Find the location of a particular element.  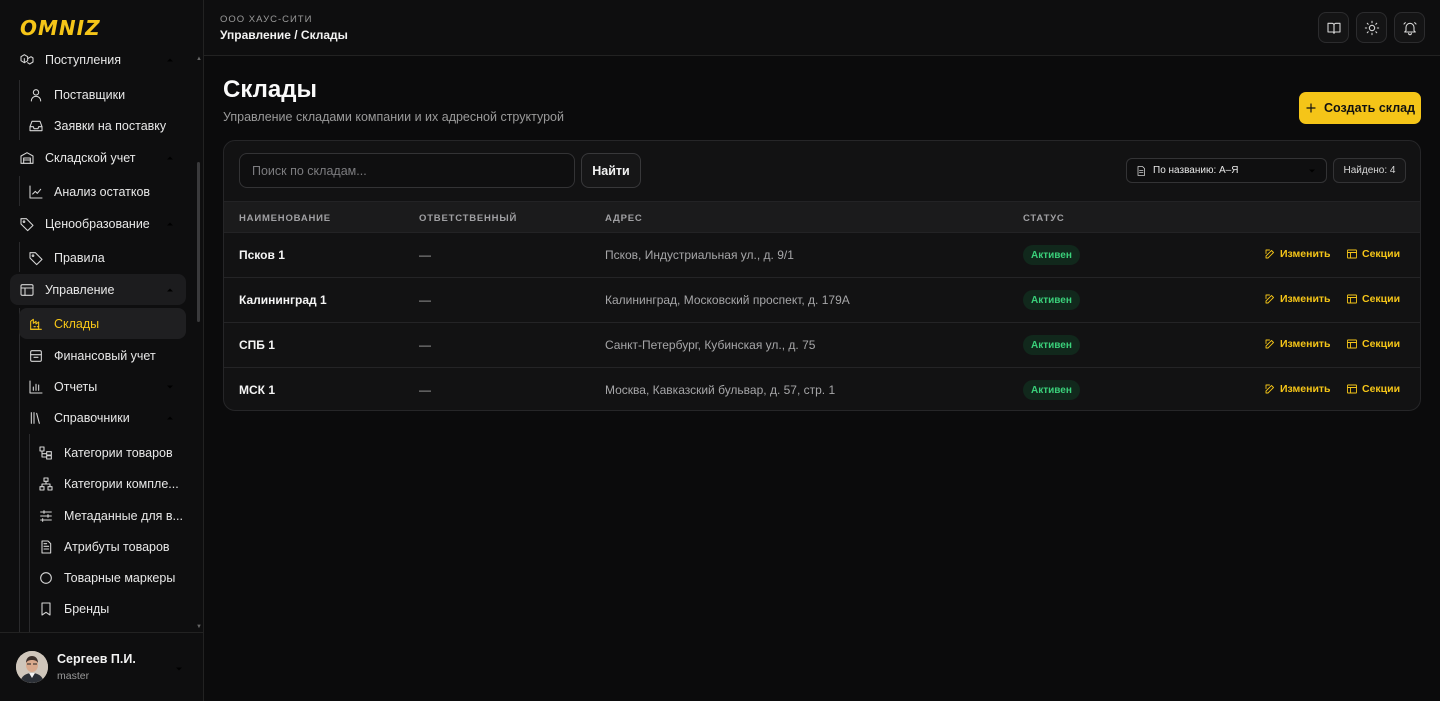

app-logo: OMNIZ is located at coordinates (60, 28).